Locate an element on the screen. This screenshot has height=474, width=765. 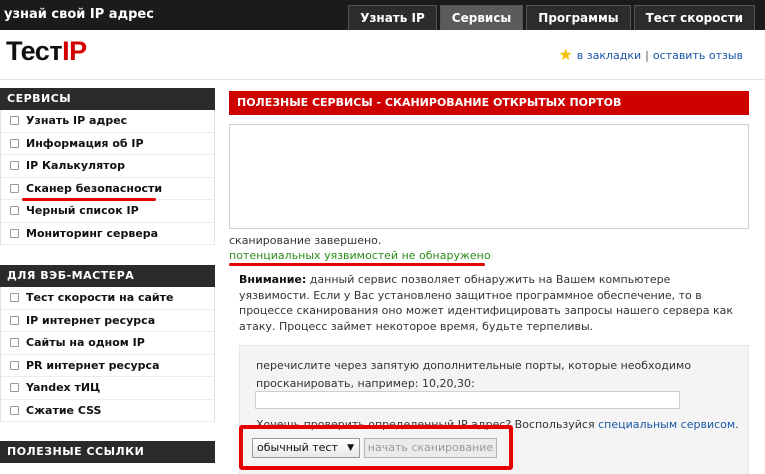
scan-status: сканирование завершено. is located at coordinates (305, 240).